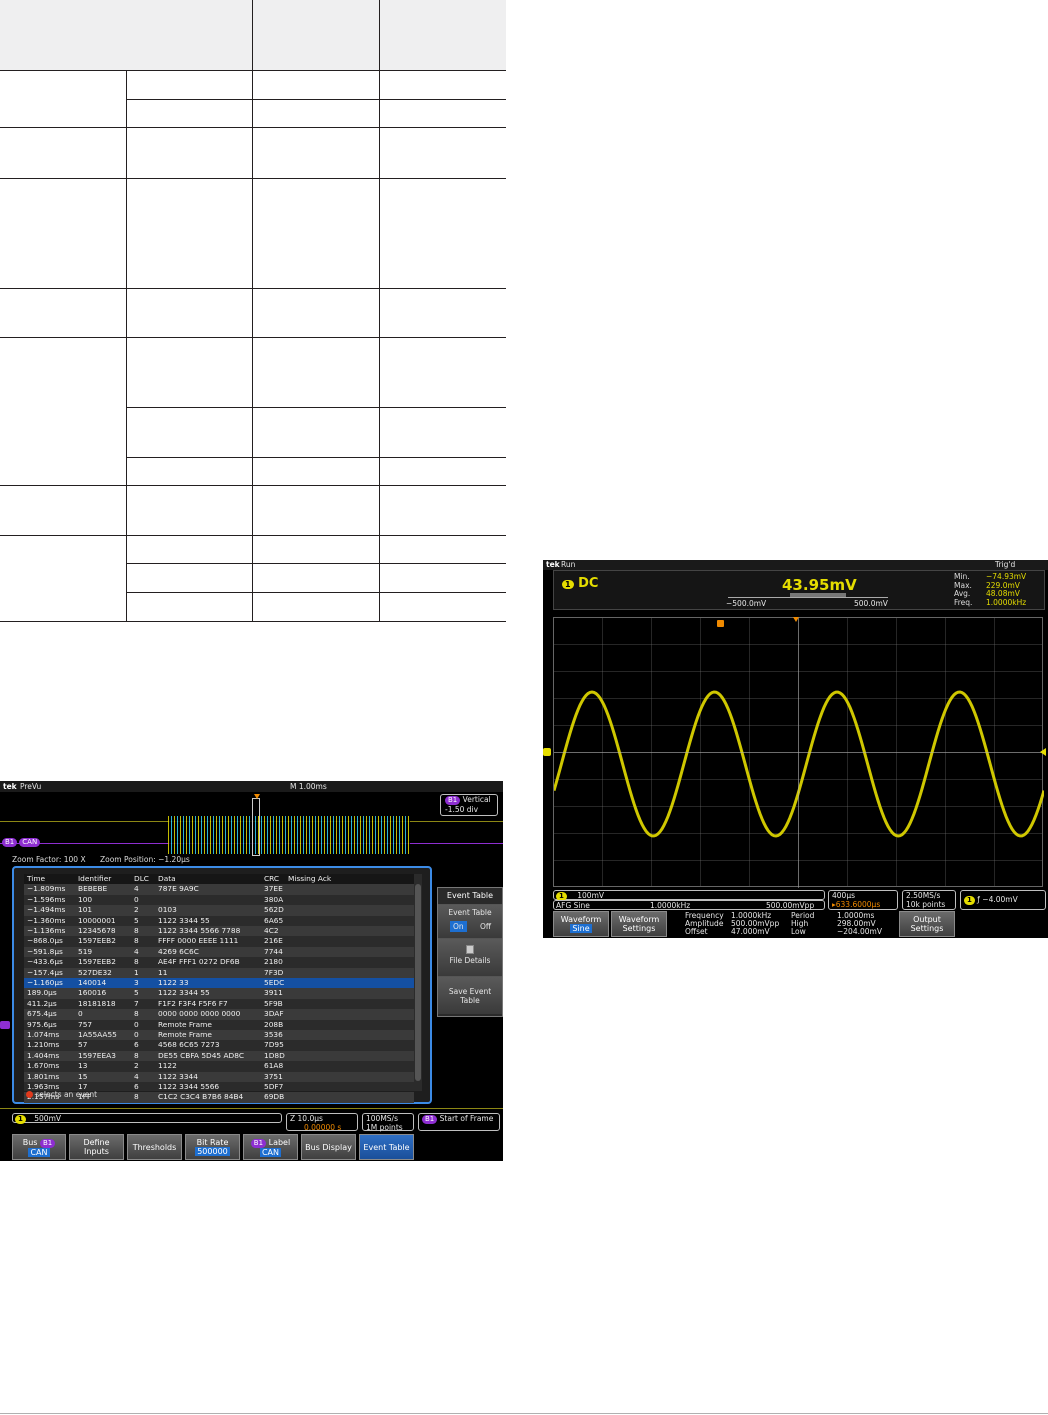 This screenshot has height=1415, width=1048. Describe the element at coordinates (274, 972) in the screenshot. I see `cell-crc: 7F3D` at that location.